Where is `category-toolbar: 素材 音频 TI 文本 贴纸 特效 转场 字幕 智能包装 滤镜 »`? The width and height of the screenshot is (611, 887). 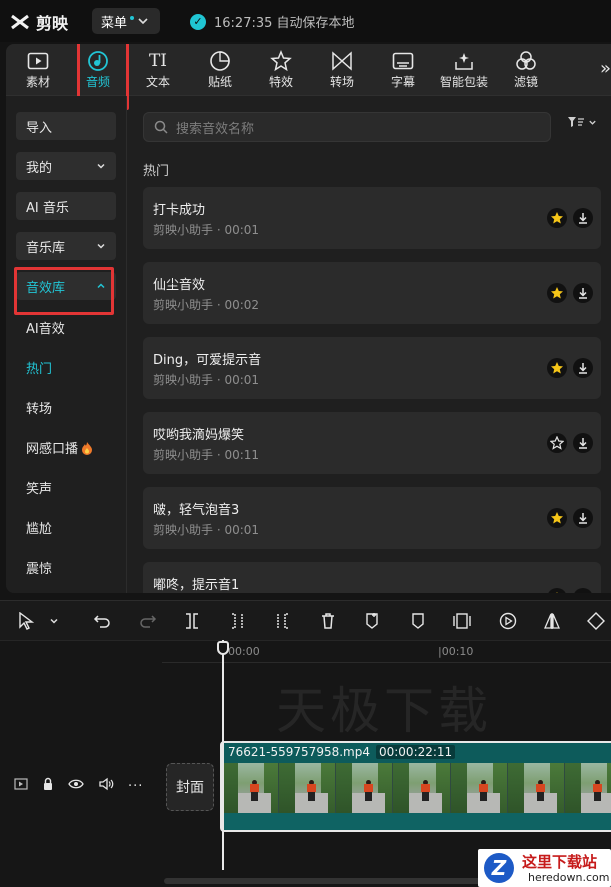
category-toolbar: 素材 音频 TI 文本 贴纸 特效 转场 字幕 智能包装 滤镜 » is located at coordinates (308, 77).